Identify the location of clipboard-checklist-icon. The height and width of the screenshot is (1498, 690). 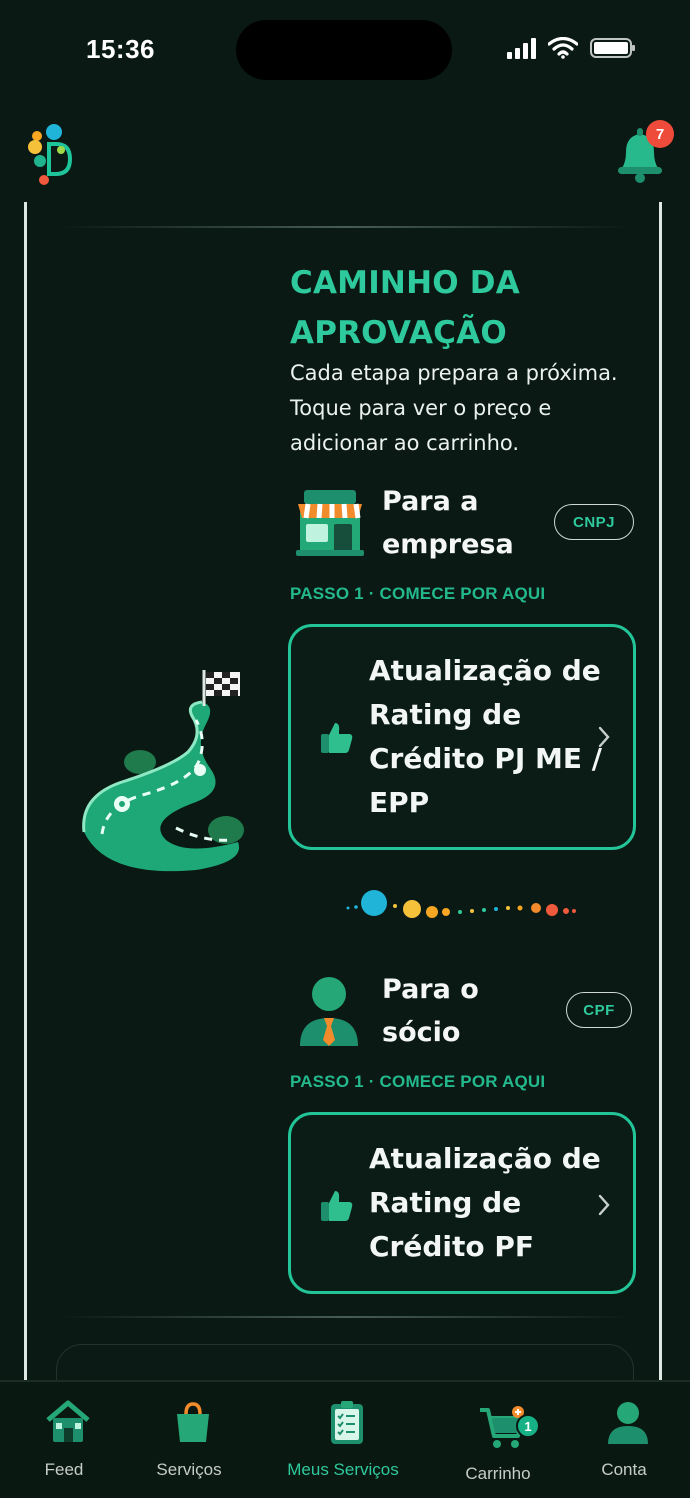
(347, 1422).